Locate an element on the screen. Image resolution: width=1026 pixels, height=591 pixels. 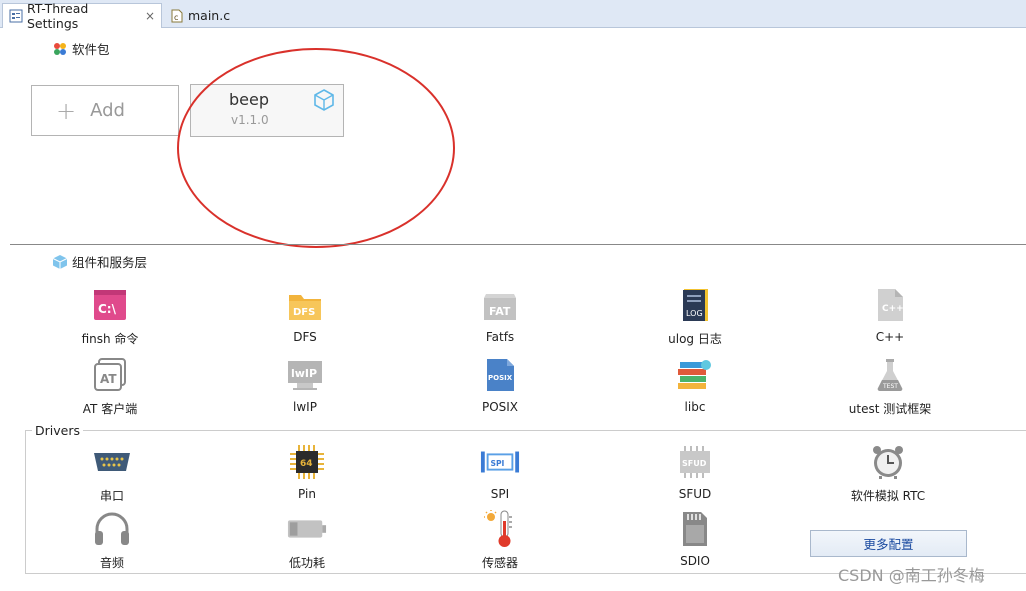
svg-text: POSIX is located at coordinates (500, 378).